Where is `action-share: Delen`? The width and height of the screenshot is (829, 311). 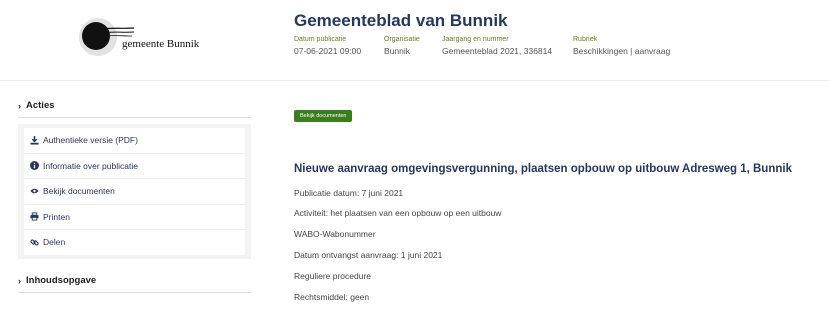
action-share: Delen is located at coordinates (134, 242).